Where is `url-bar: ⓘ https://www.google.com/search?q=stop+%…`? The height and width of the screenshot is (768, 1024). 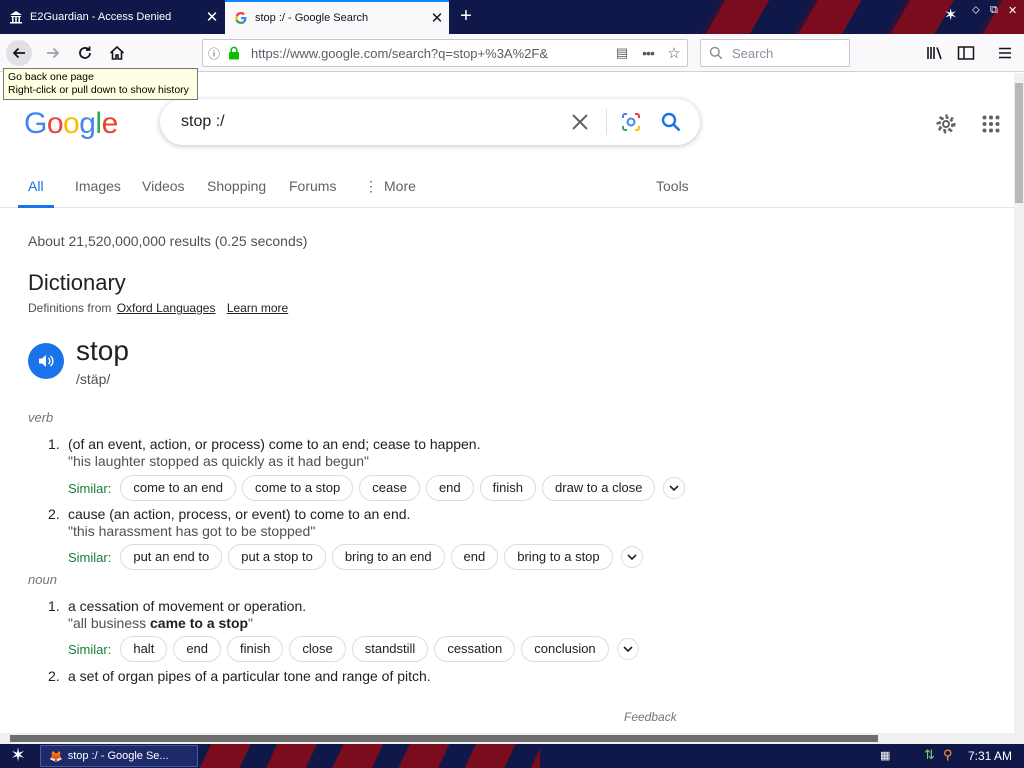
url-bar: ⓘ https://www.google.com/search?q=stop+%… is located at coordinates (445, 53).